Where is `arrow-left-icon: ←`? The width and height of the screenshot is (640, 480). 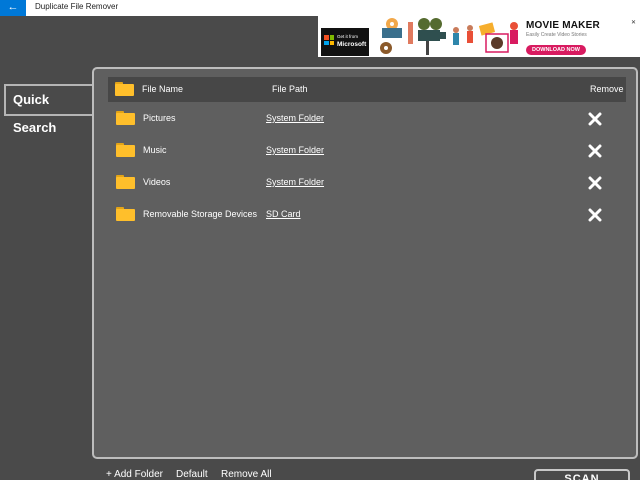
arrow-left-icon: ← is located at coordinates (13, 7).